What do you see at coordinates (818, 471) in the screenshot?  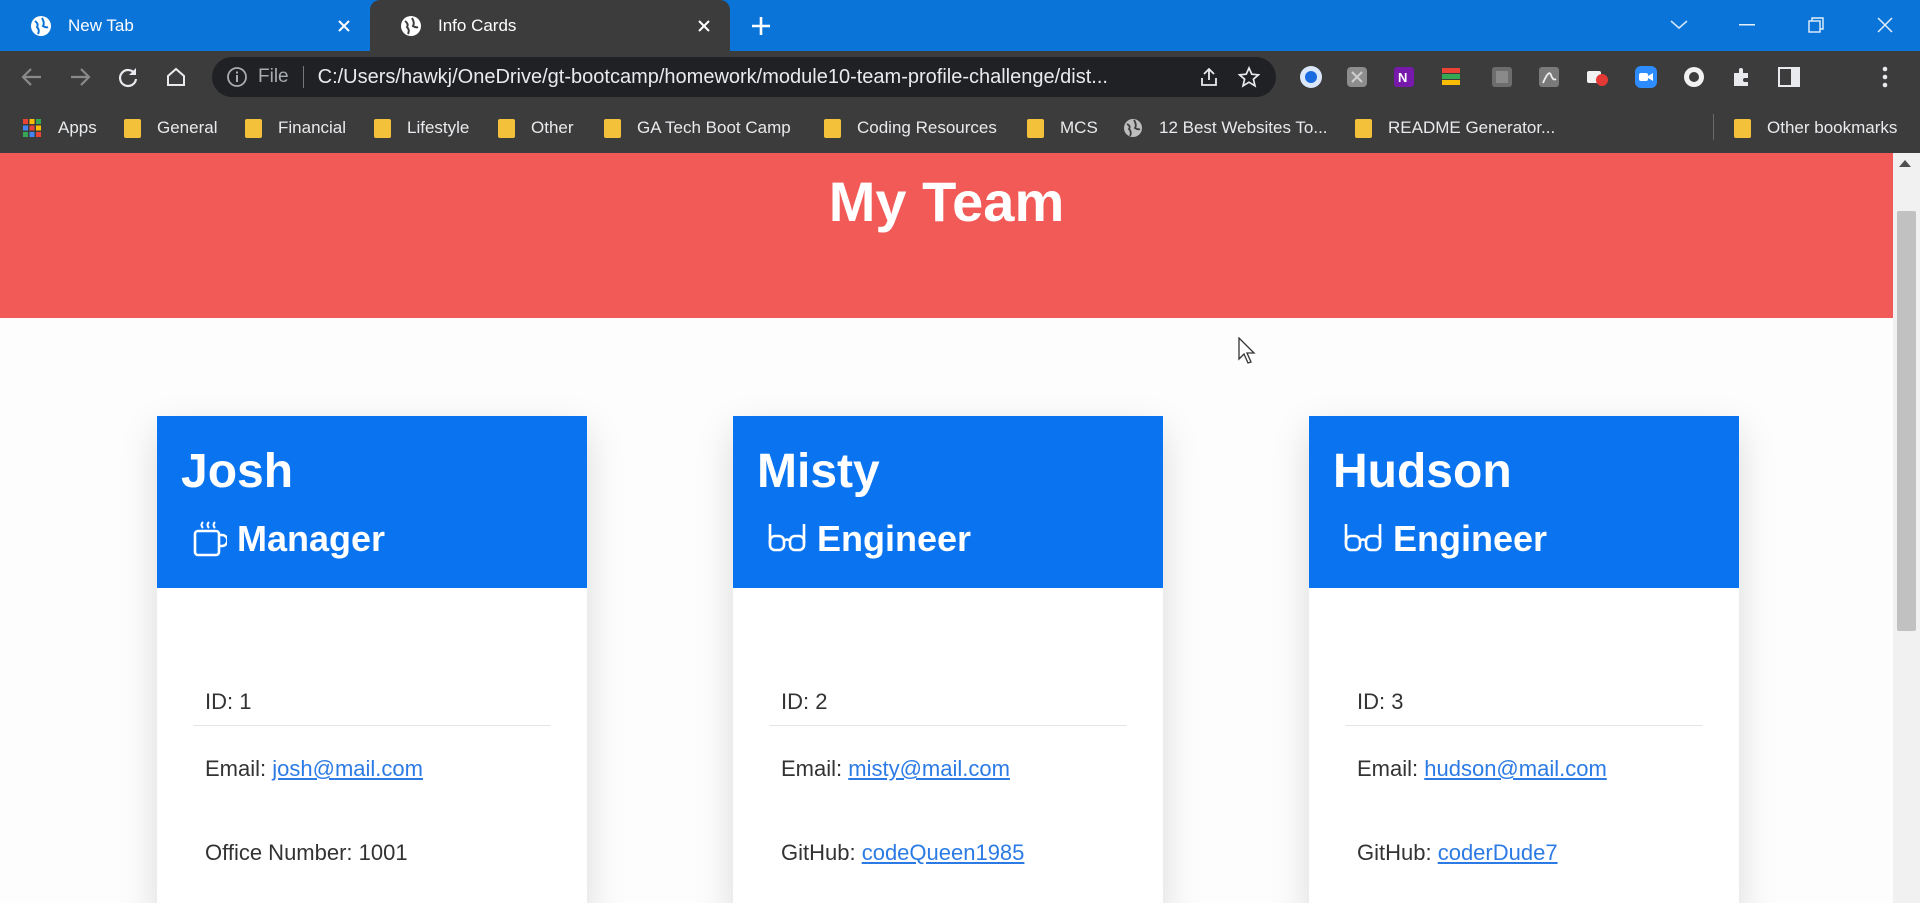 I see `employee-name: Misty` at bounding box center [818, 471].